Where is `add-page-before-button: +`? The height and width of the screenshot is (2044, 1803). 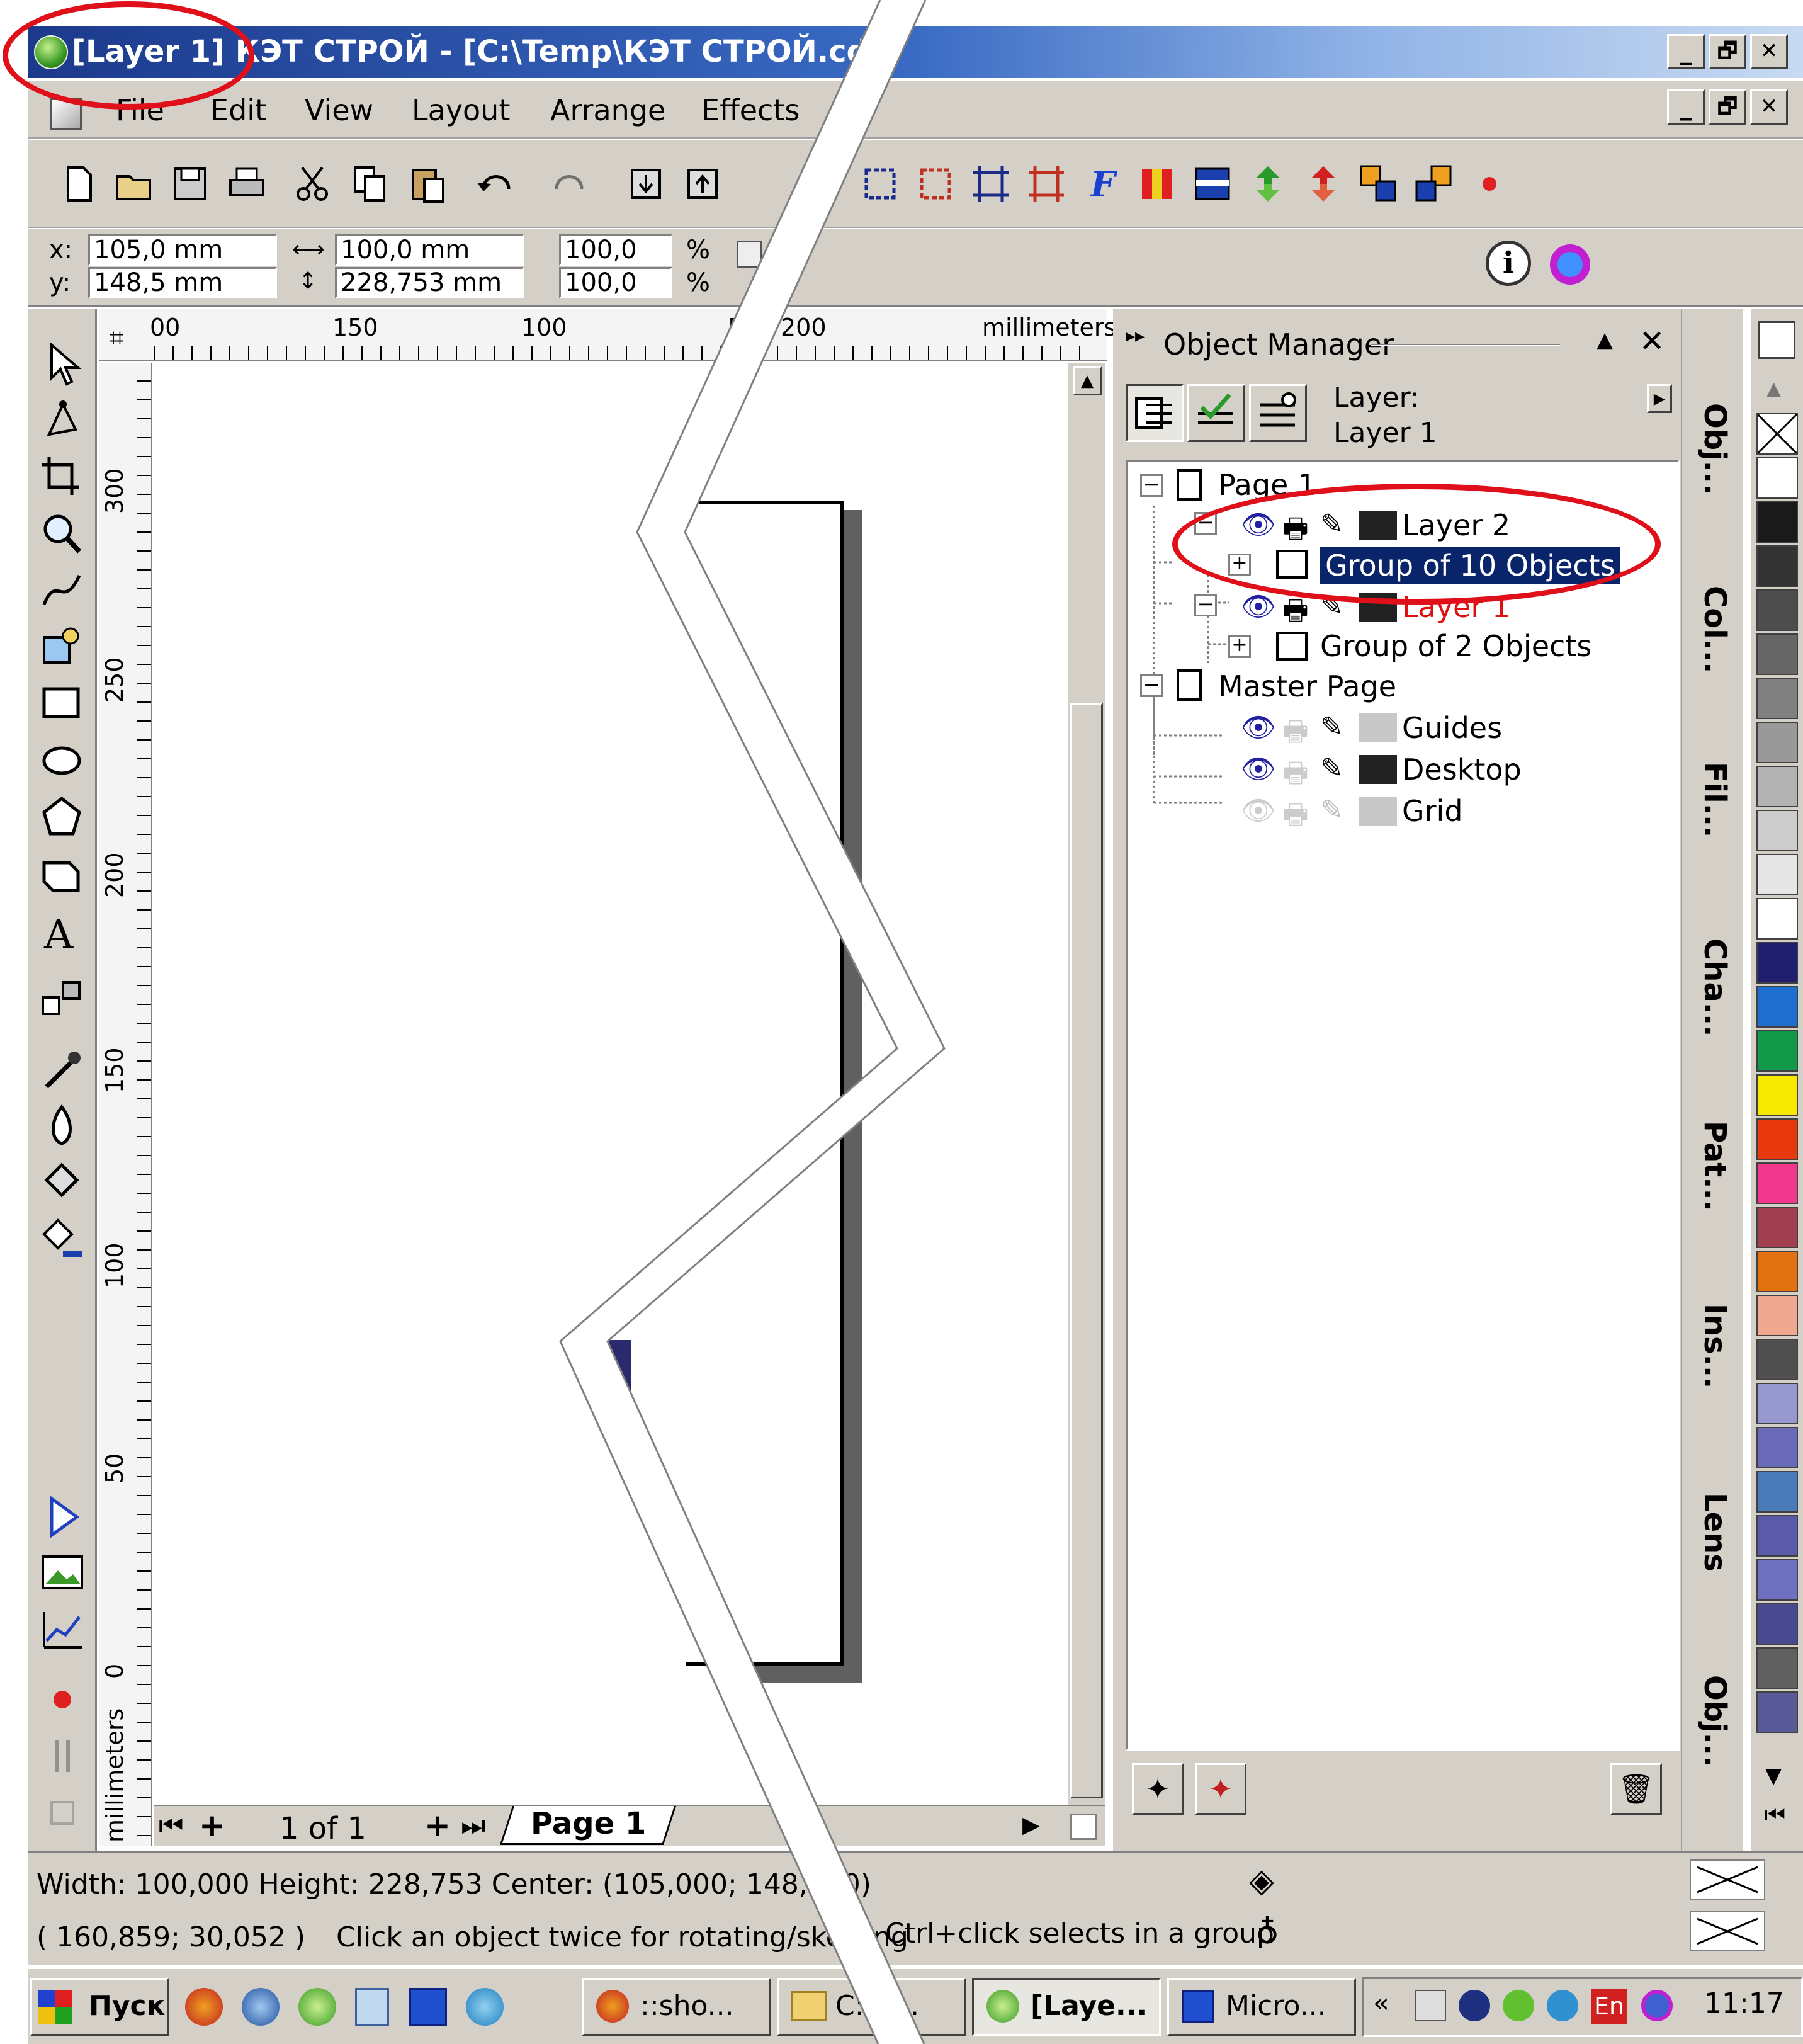 add-page-before-button: + is located at coordinates (212, 1825).